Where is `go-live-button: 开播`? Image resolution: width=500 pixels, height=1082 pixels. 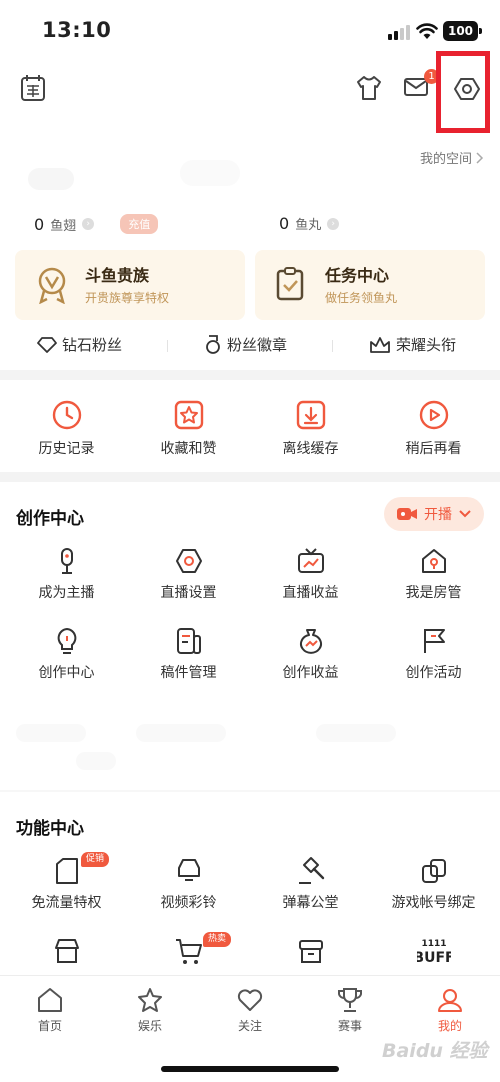 go-live-button: 开播 is located at coordinates (434, 514).